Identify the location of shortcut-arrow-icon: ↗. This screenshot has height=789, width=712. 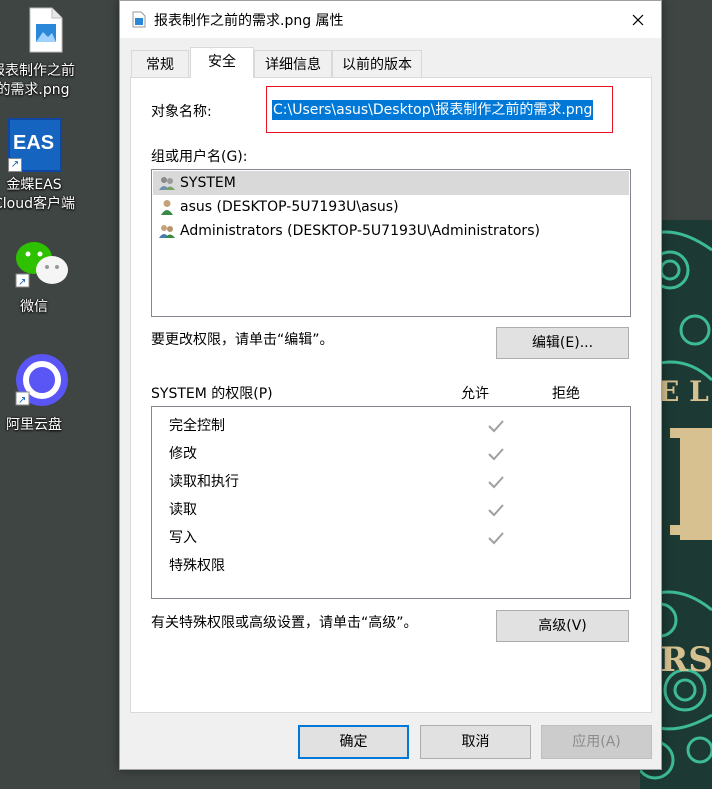
(15, 165).